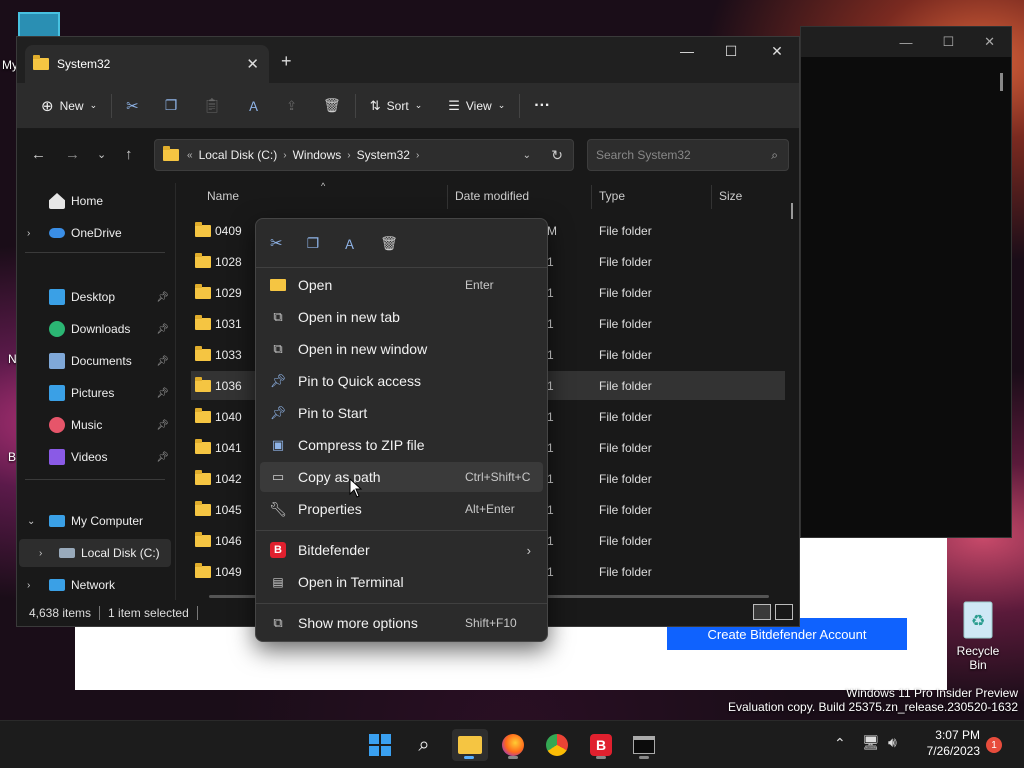 This screenshot has height=768, width=1024. Describe the element at coordinates (72, 154) in the screenshot. I see `forward-arrow-icon: →` at that location.